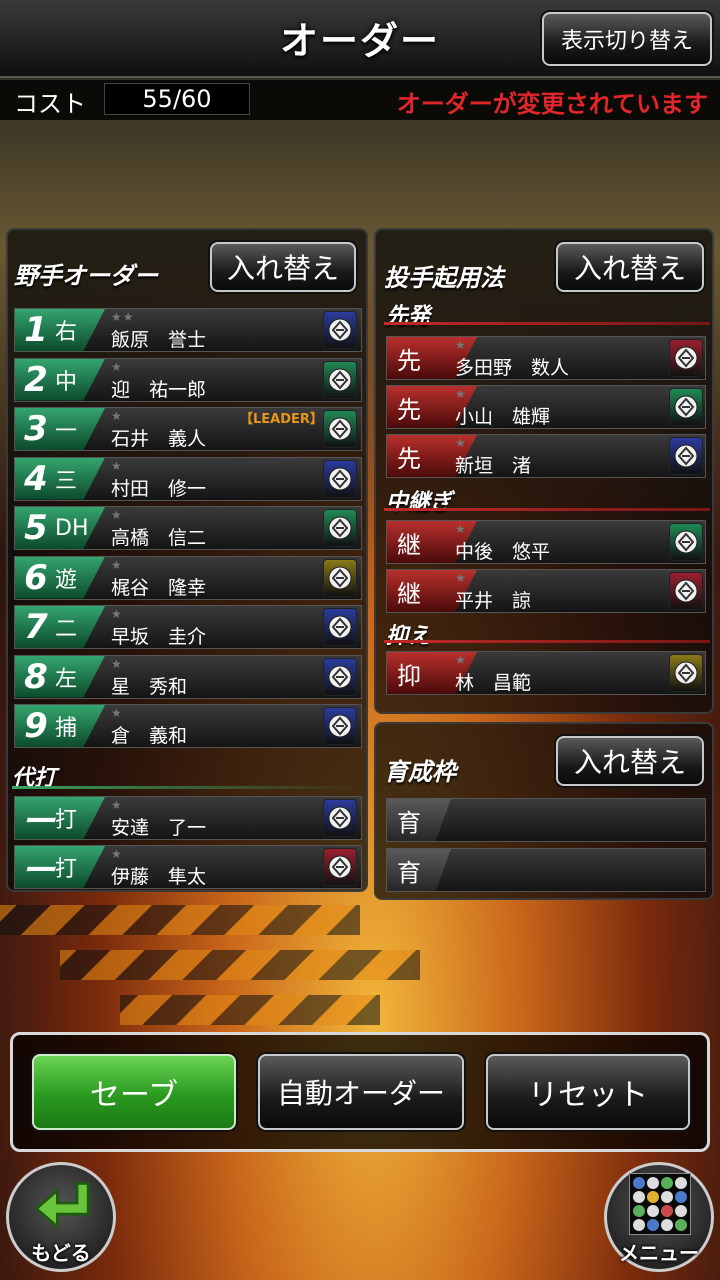  Describe the element at coordinates (660, 1204) in the screenshot. I see `menu-grid-icon` at that location.